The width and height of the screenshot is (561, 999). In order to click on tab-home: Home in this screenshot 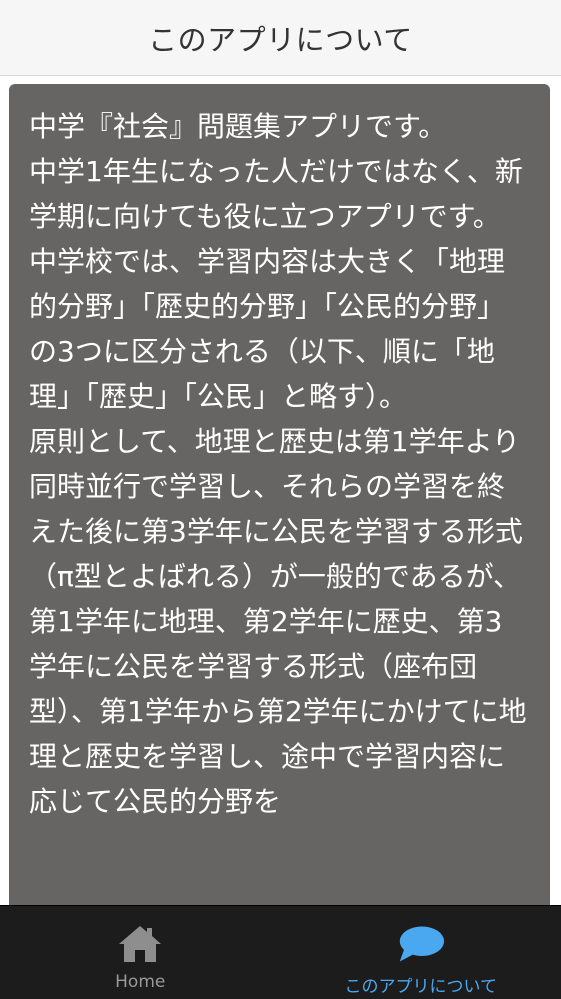, I will do `click(140, 952)`.